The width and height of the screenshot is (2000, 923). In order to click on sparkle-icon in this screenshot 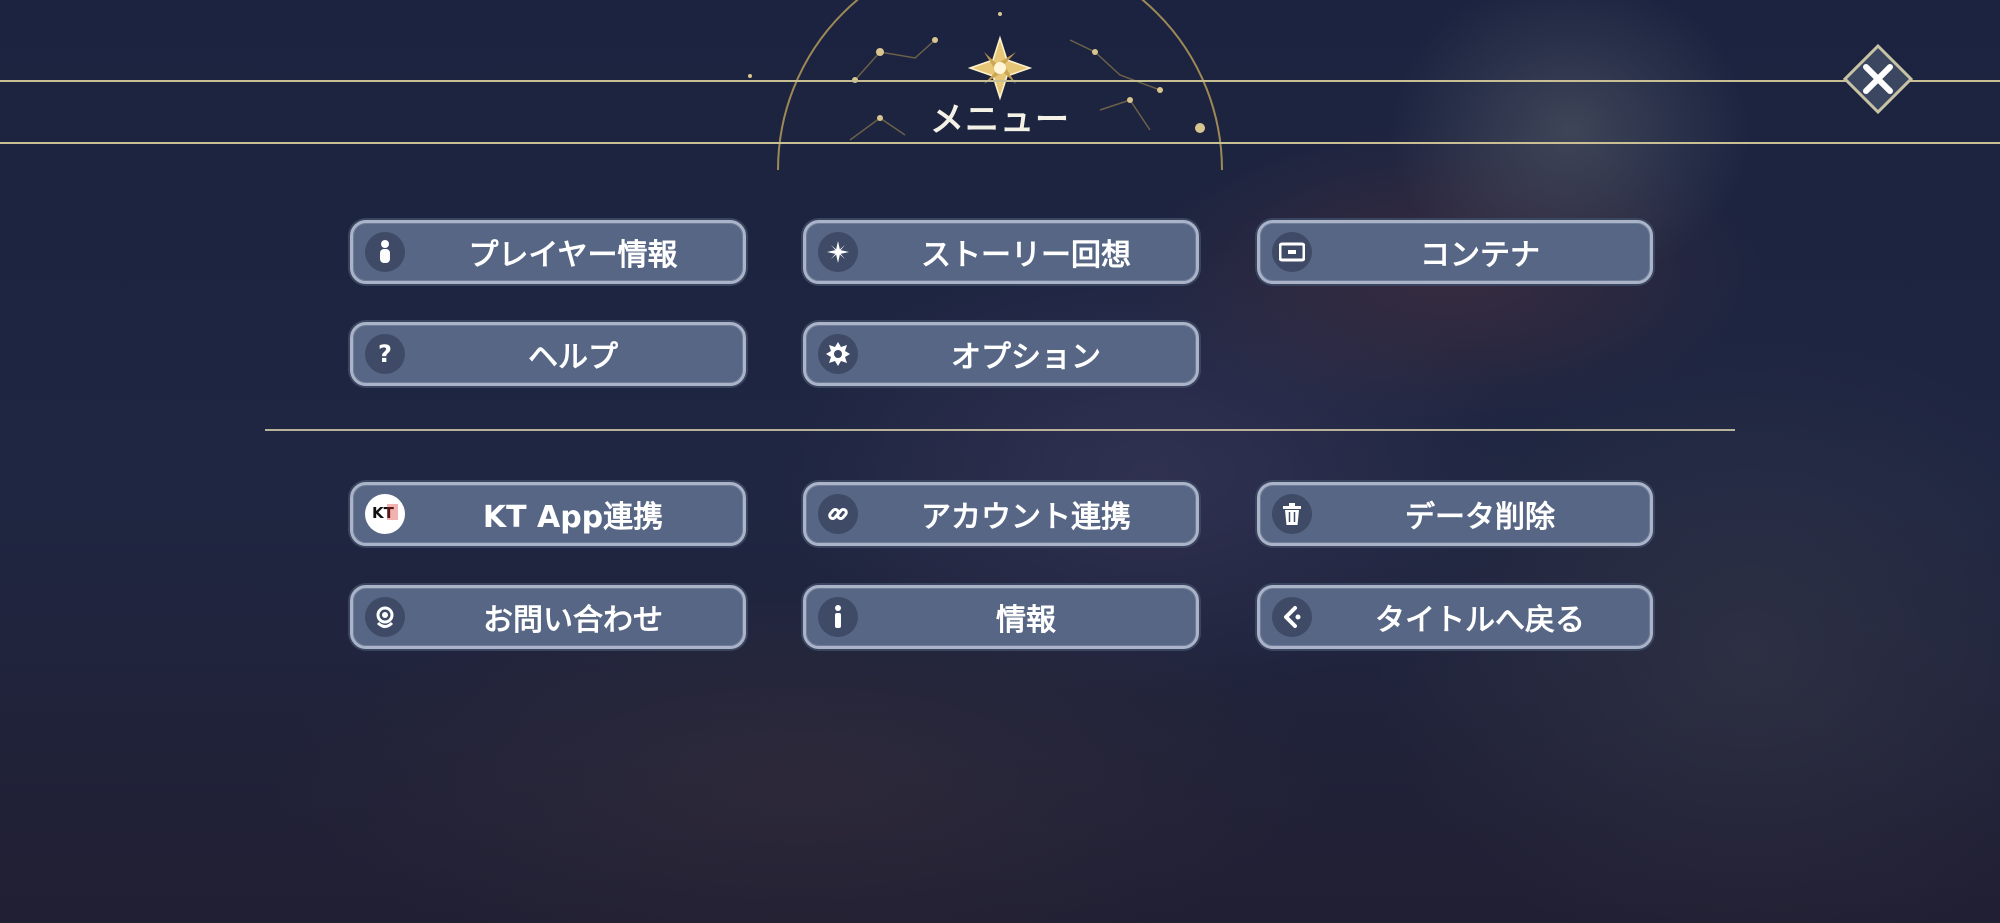, I will do `click(838, 252)`.